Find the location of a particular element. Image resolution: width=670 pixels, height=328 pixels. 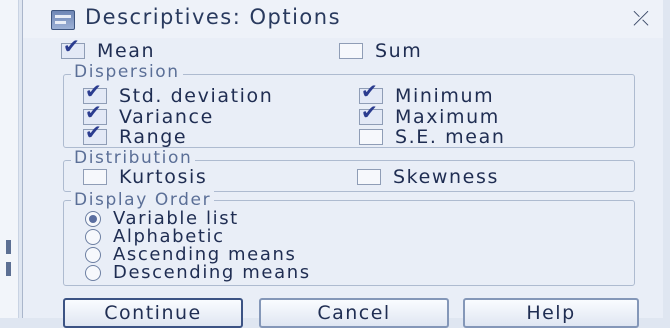

maximum-checkbox: ✔ Maximum is located at coordinates (429, 115).